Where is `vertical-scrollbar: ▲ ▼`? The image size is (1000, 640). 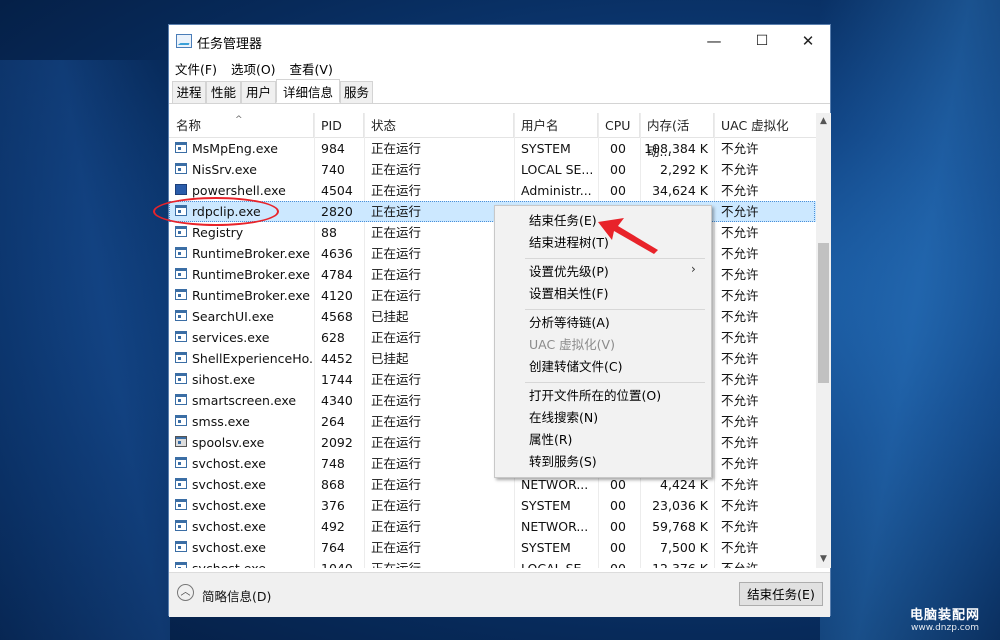
vertical-scrollbar: ▲ ▼ is located at coordinates (823, 340).